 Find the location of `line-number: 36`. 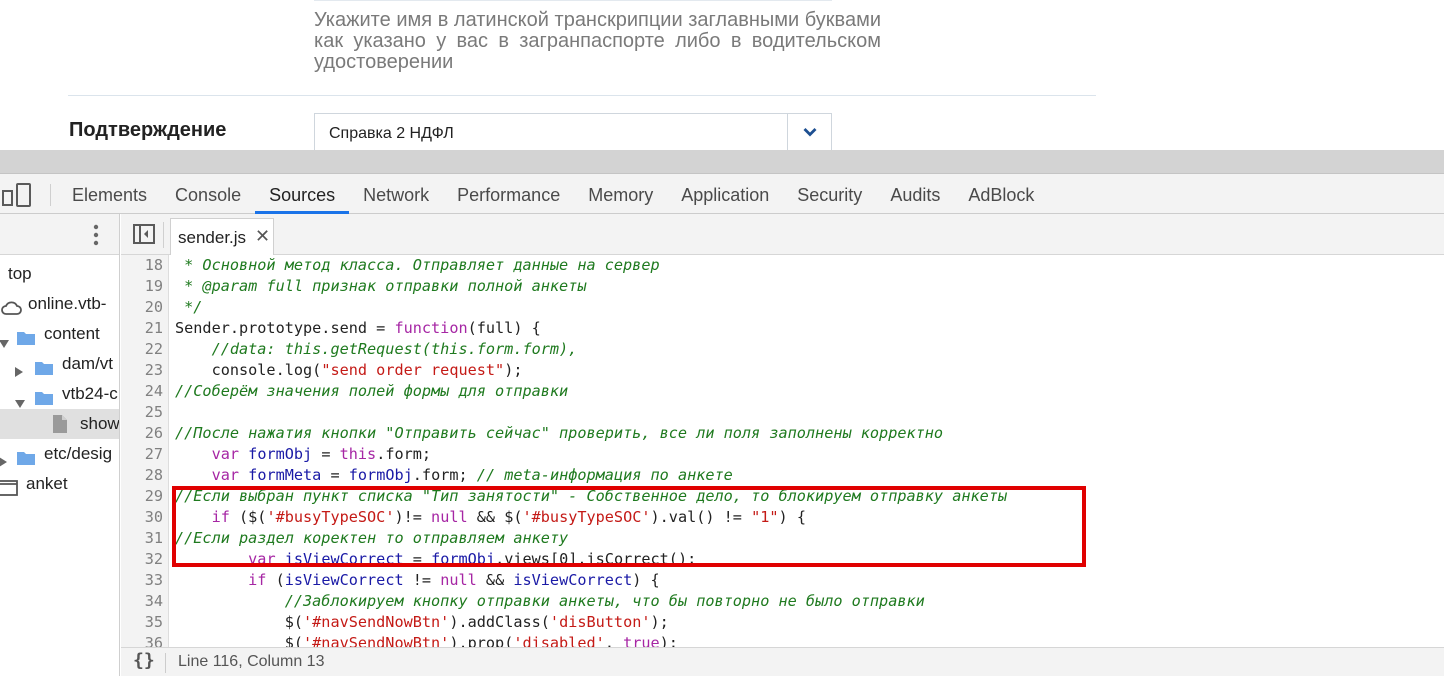

line-number: 36 is located at coordinates (142, 640).